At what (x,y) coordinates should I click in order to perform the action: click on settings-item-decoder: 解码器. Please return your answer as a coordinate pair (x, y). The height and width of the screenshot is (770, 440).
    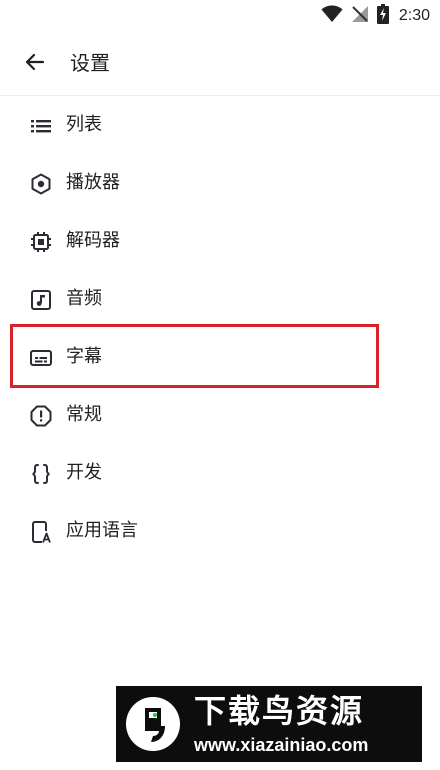
    Looking at the image, I should click on (220, 241).